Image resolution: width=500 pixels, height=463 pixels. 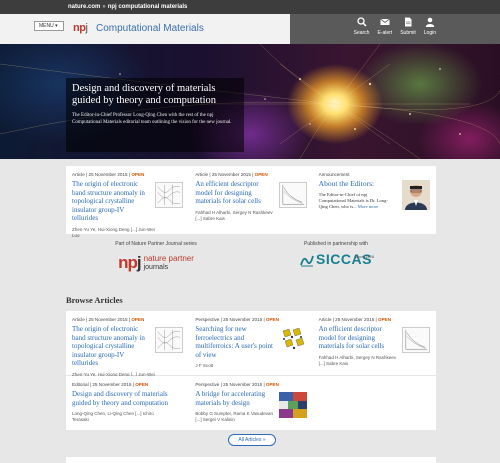 I want to click on email-icon, so click(x=385, y=21).